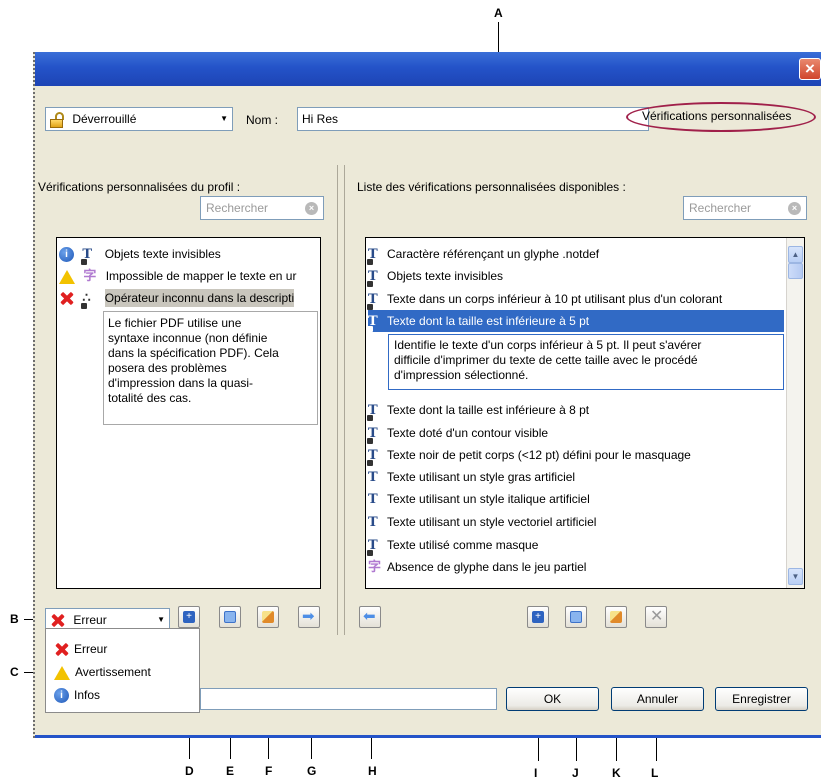 The height and width of the screenshot is (782, 821). I want to click on close-button: ×, so click(810, 69).